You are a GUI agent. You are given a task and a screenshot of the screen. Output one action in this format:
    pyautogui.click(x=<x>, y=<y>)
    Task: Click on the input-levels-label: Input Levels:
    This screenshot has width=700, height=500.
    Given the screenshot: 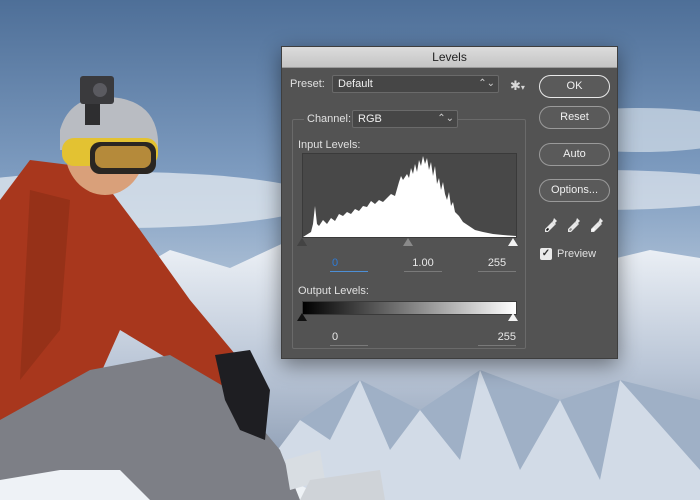 What is the action you would take?
    pyautogui.click(x=329, y=145)
    